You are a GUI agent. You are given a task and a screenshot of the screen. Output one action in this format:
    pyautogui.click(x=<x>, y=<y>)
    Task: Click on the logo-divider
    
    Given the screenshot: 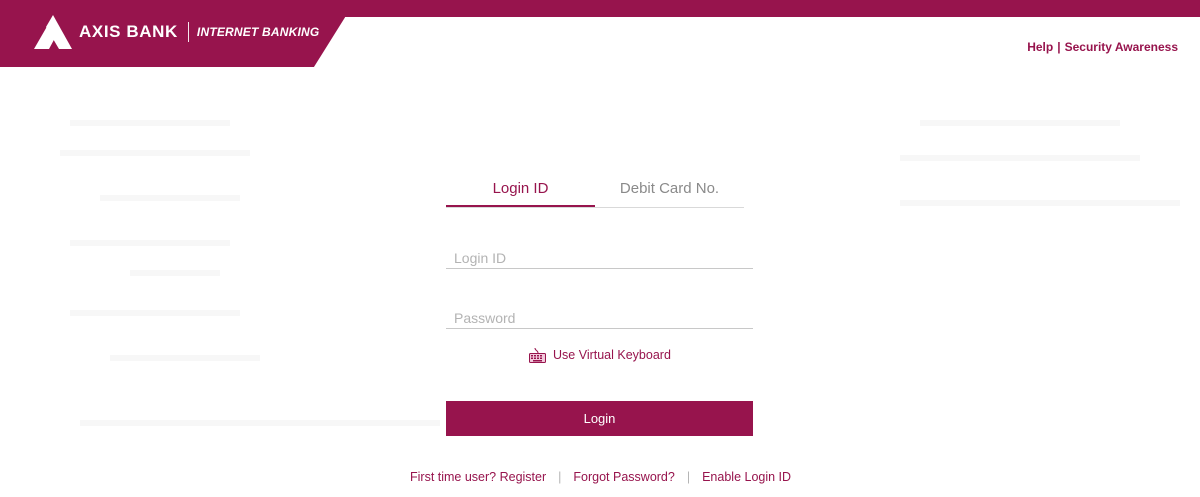 What is the action you would take?
    pyautogui.click(x=188, y=32)
    